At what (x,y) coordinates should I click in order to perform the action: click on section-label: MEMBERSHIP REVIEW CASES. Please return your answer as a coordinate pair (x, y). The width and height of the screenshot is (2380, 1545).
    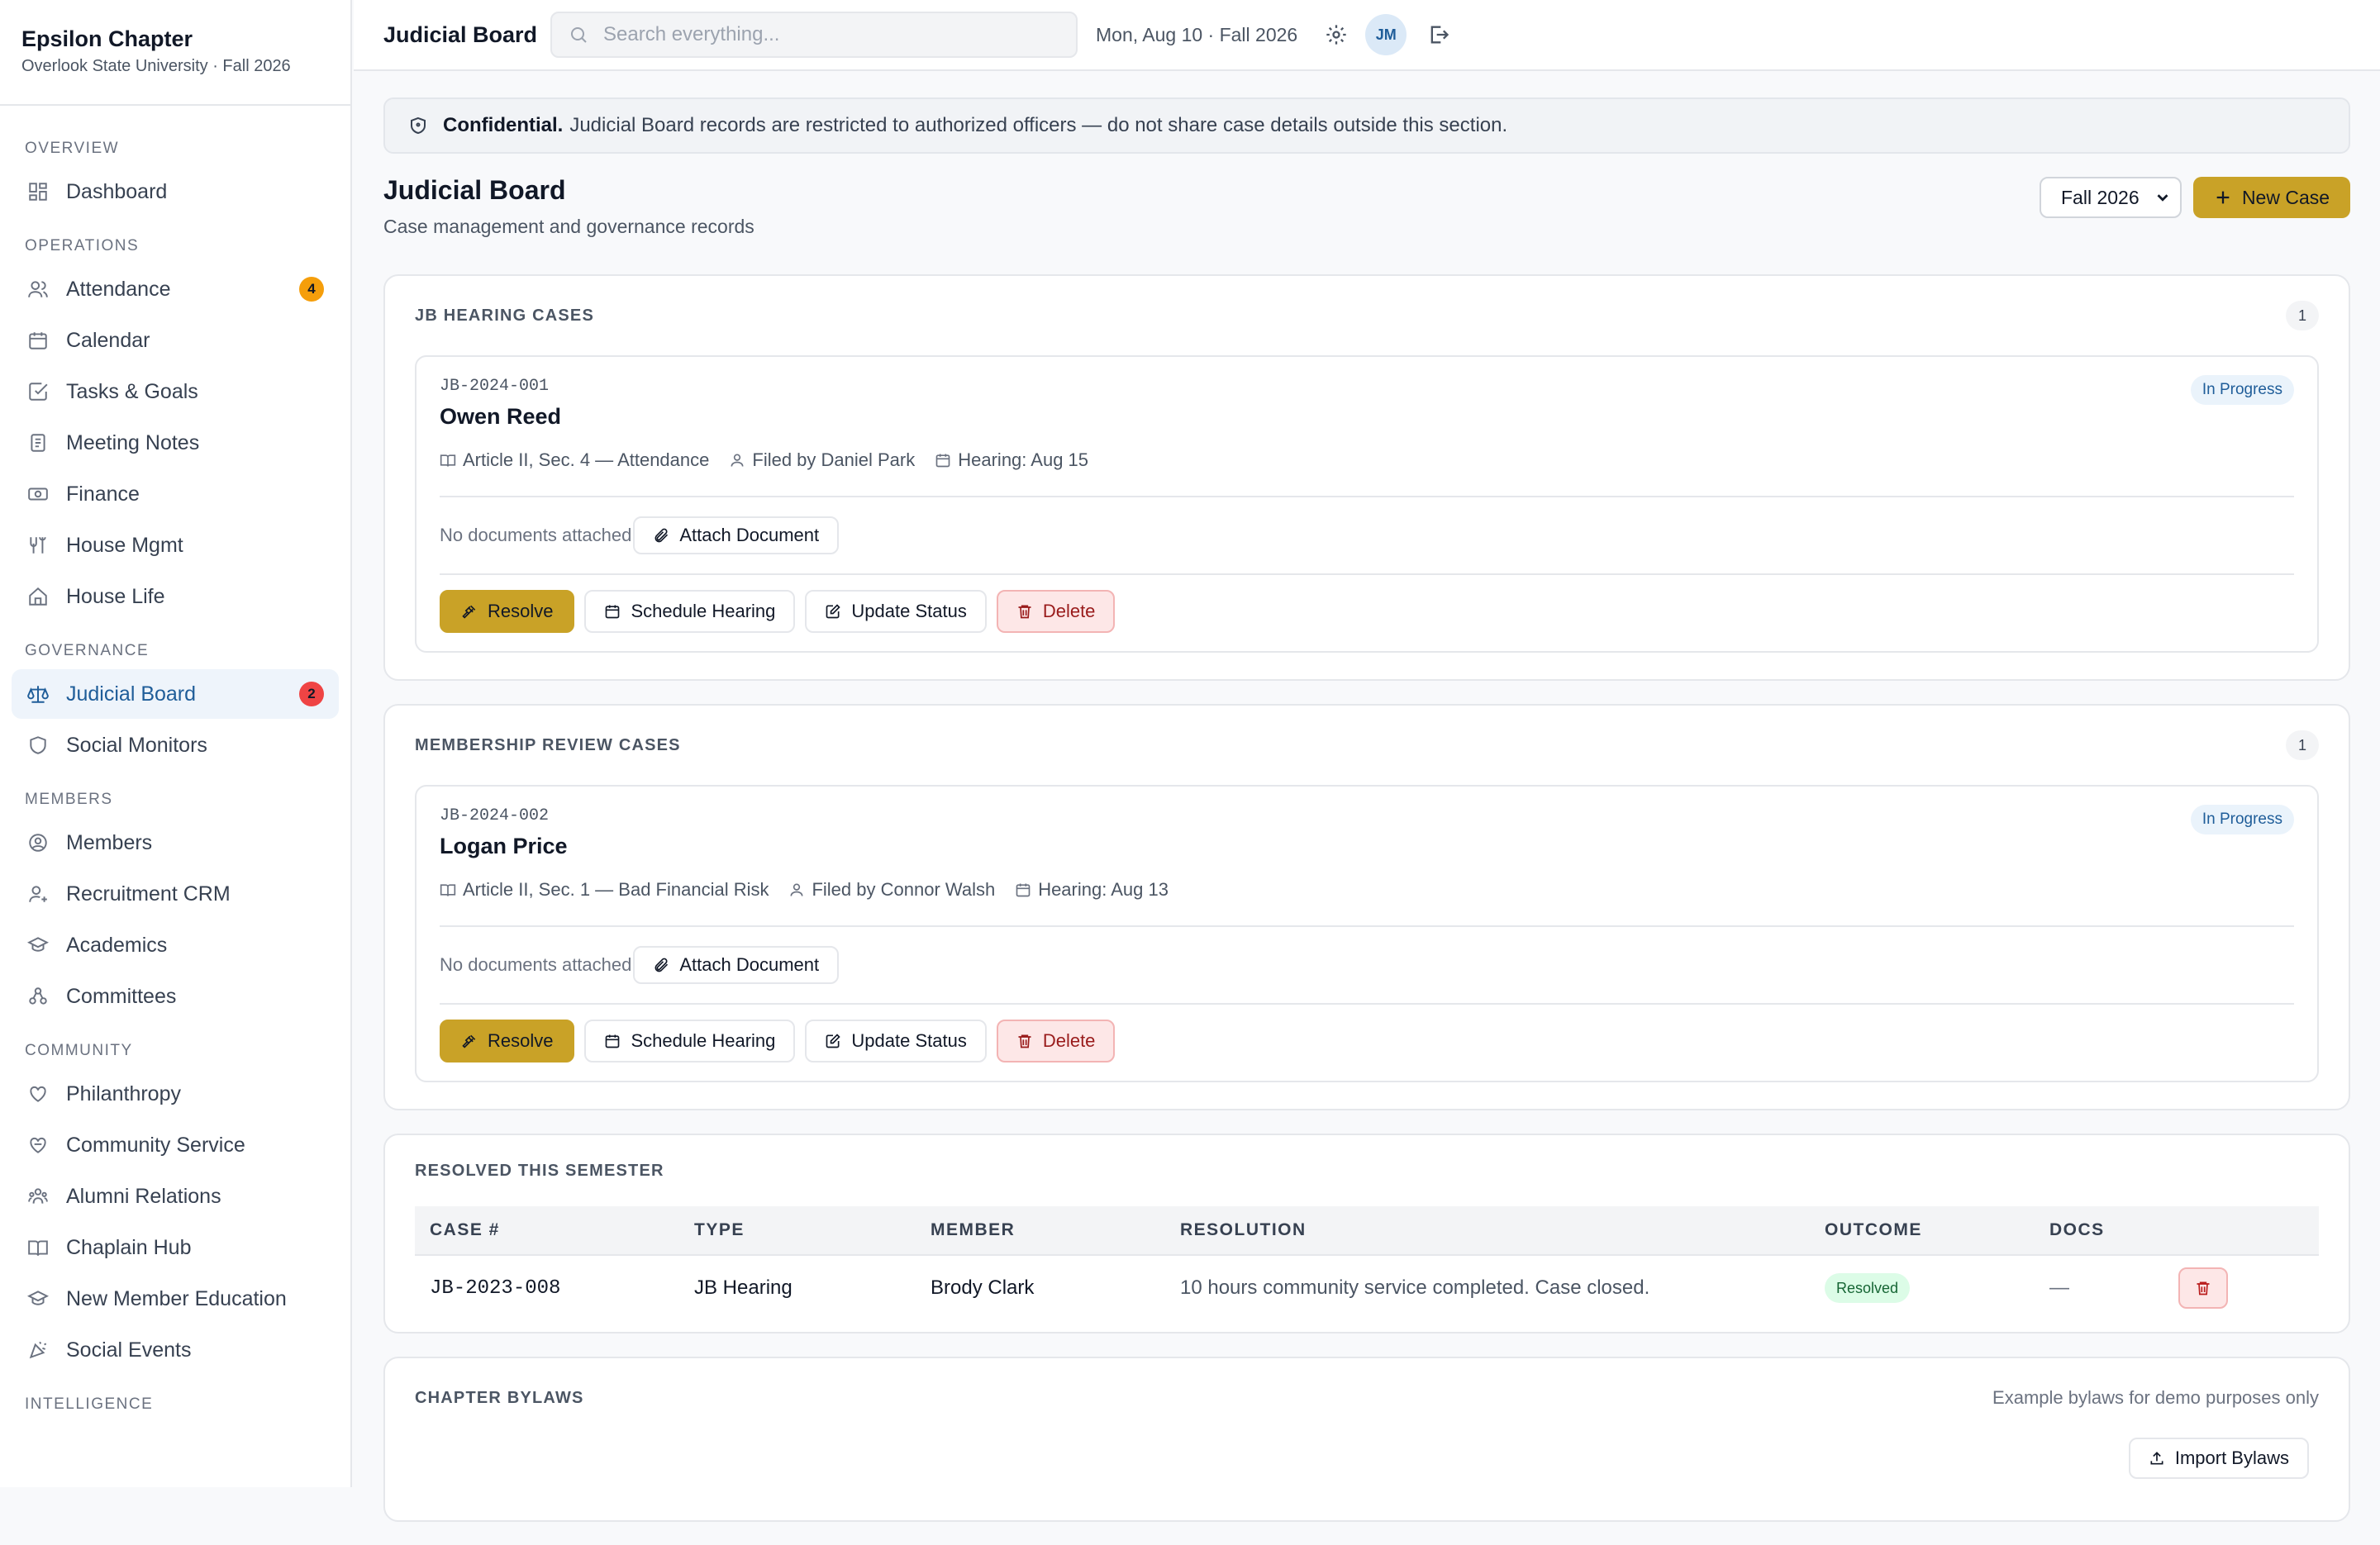
    Looking at the image, I should click on (548, 744).